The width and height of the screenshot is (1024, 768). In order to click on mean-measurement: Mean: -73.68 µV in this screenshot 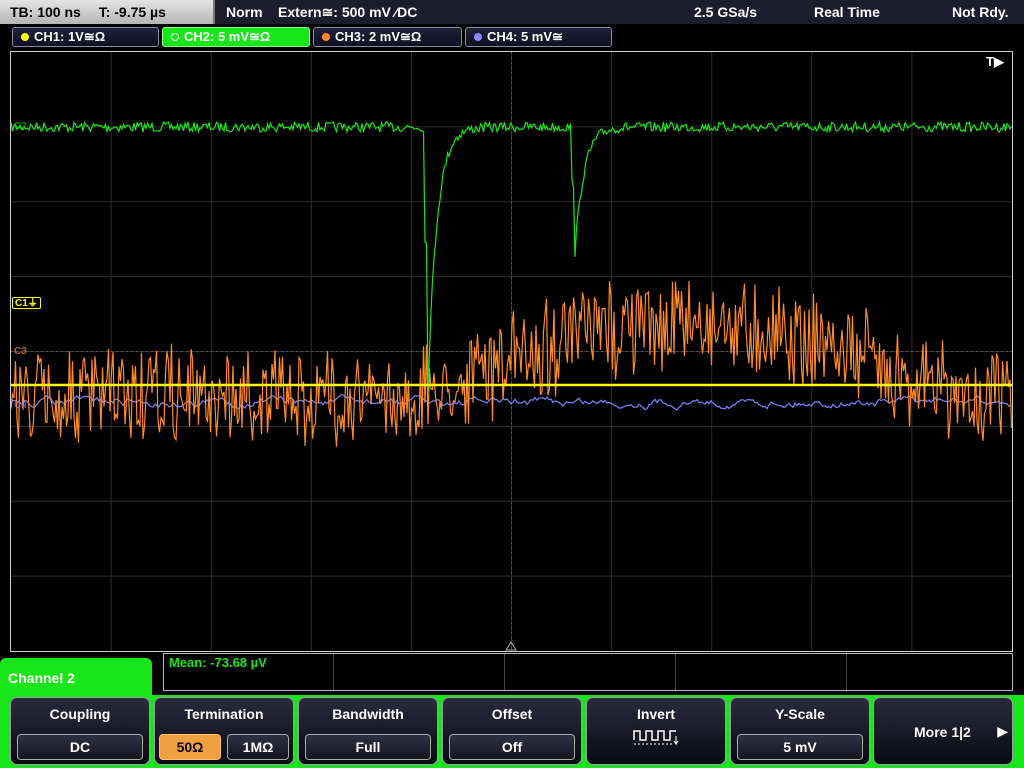, I will do `click(218, 662)`.